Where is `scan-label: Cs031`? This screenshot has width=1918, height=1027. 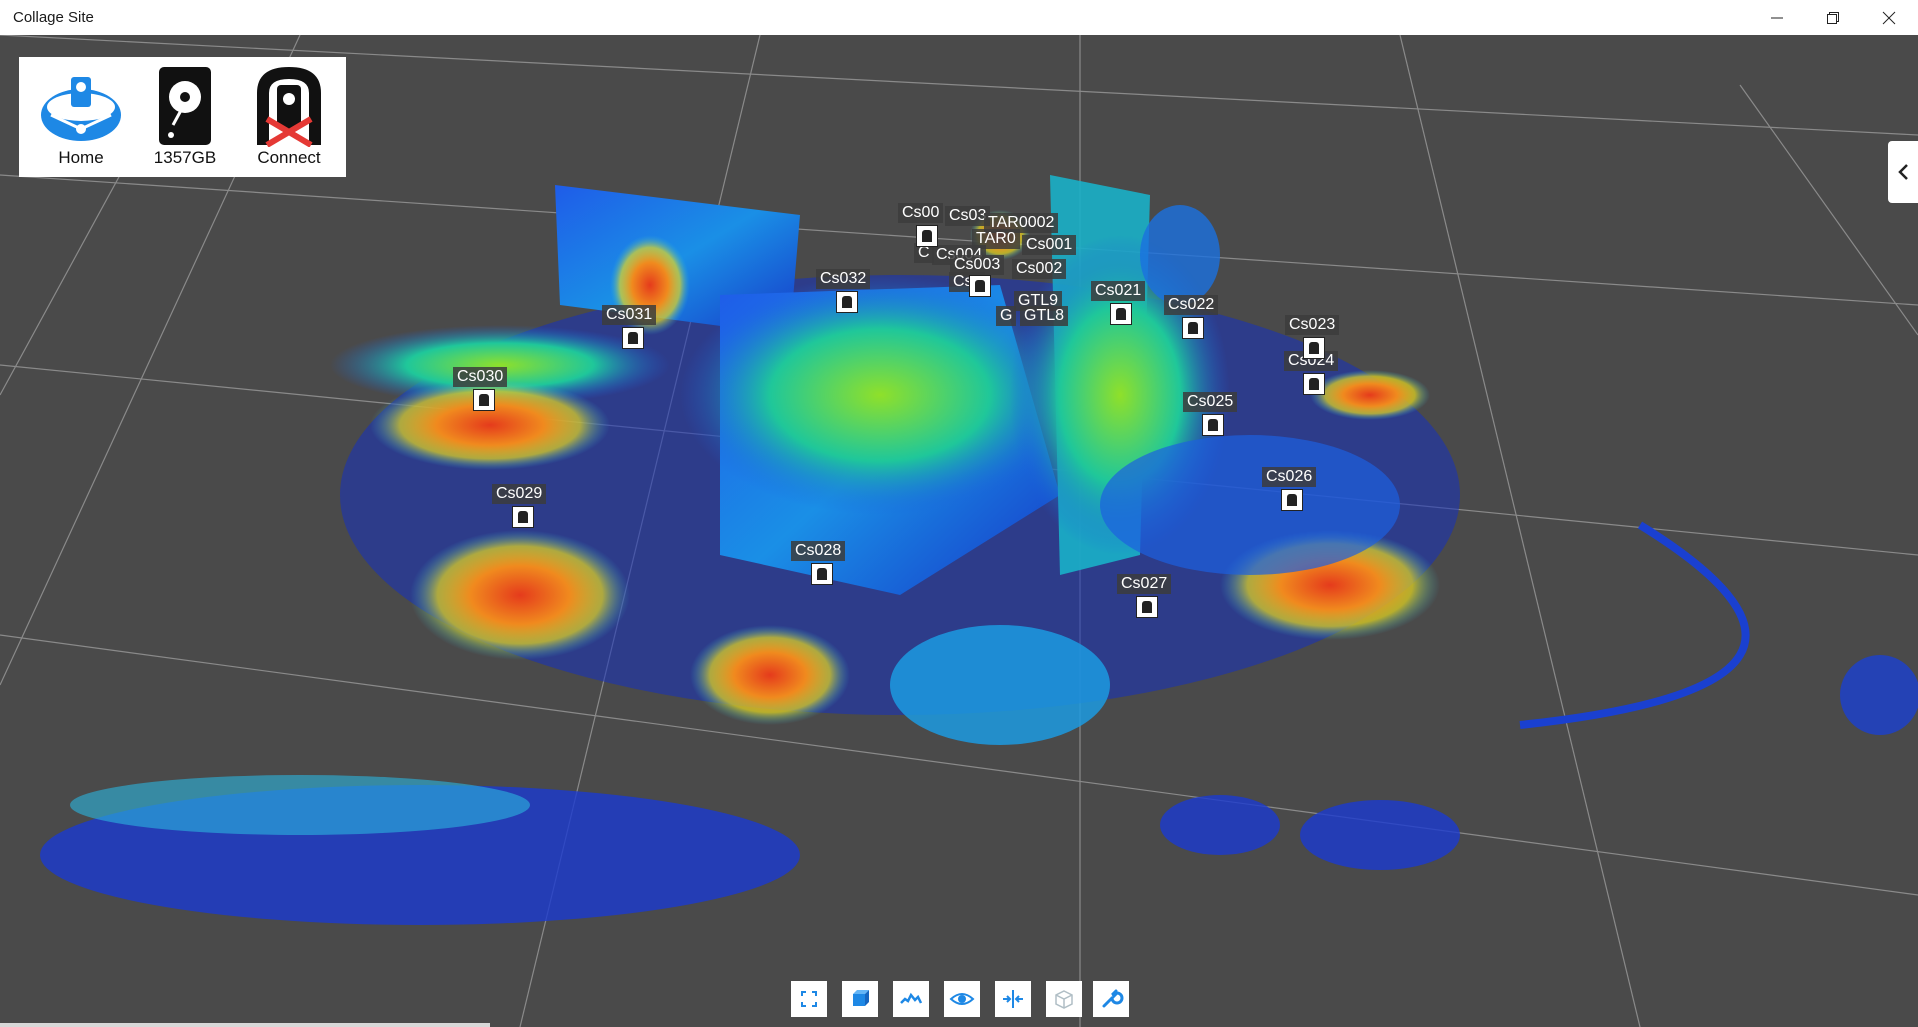
scan-label: Cs031 is located at coordinates (629, 315).